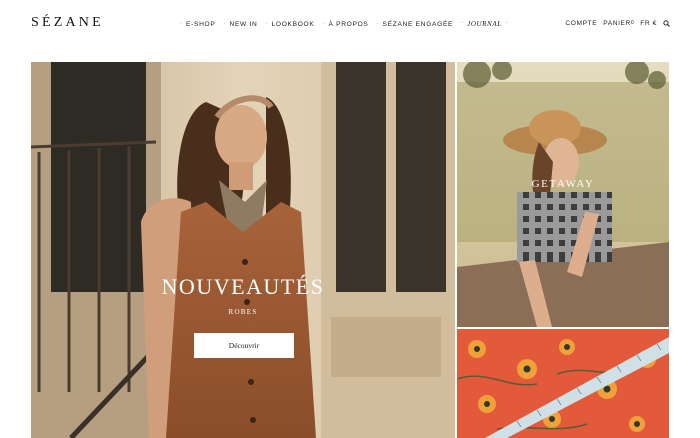  What do you see at coordinates (290, 24) in the screenshot?
I see `nav-item-lookbook: LOOKBOOK` at bounding box center [290, 24].